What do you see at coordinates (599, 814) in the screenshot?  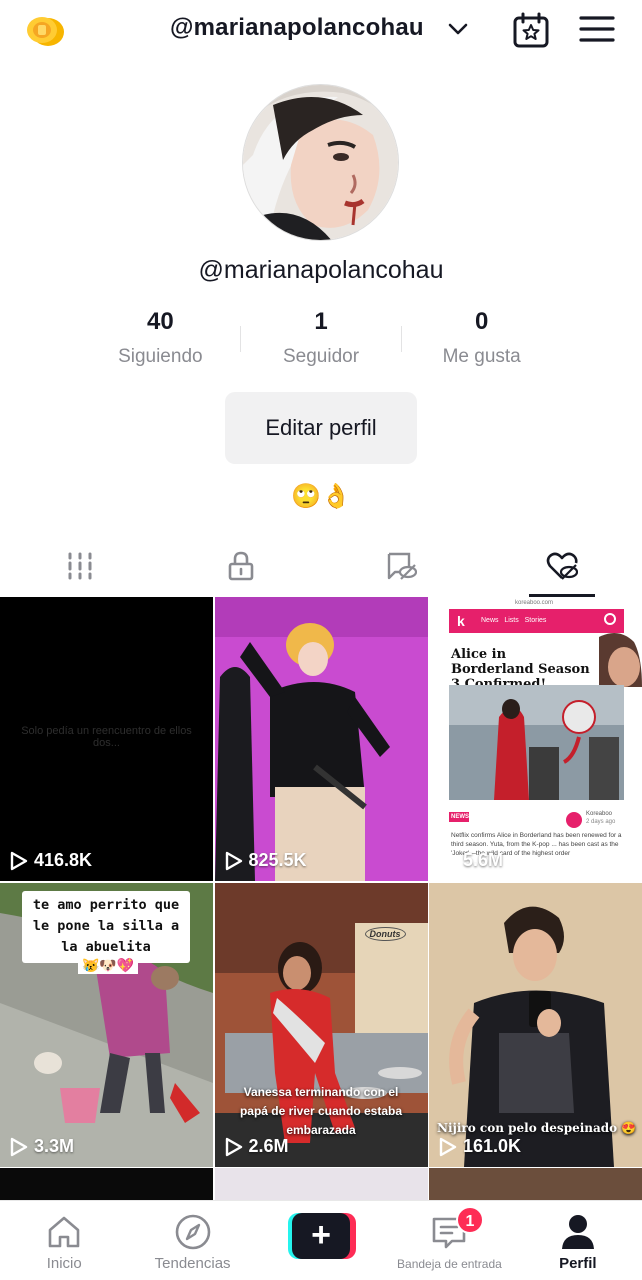 I see `source-name: Koreaboo` at bounding box center [599, 814].